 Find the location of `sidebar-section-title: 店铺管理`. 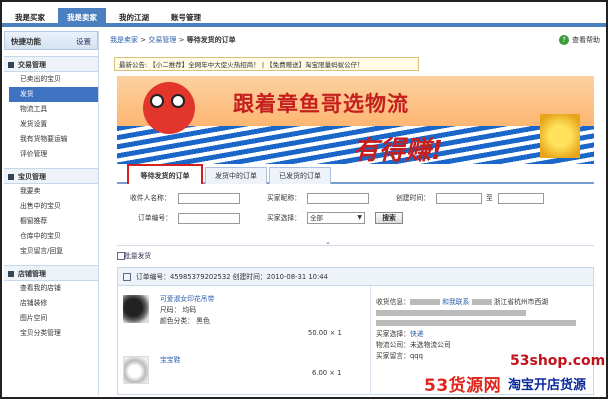

sidebar-section-title: 店铺管理 is located at coordinates (51, 273).